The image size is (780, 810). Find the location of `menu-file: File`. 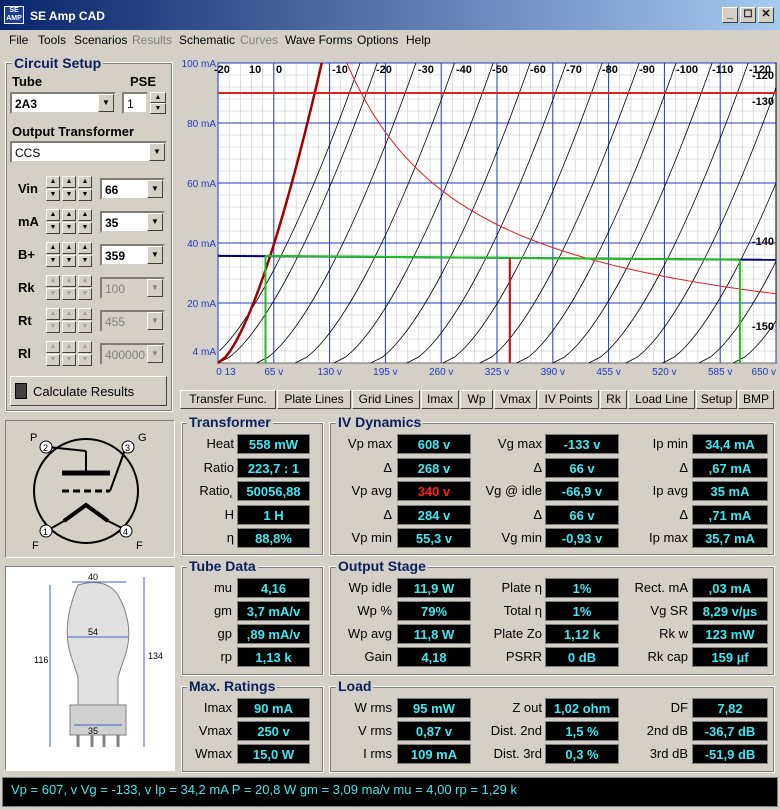

menu-file: File is located at coordinates (18, 40).